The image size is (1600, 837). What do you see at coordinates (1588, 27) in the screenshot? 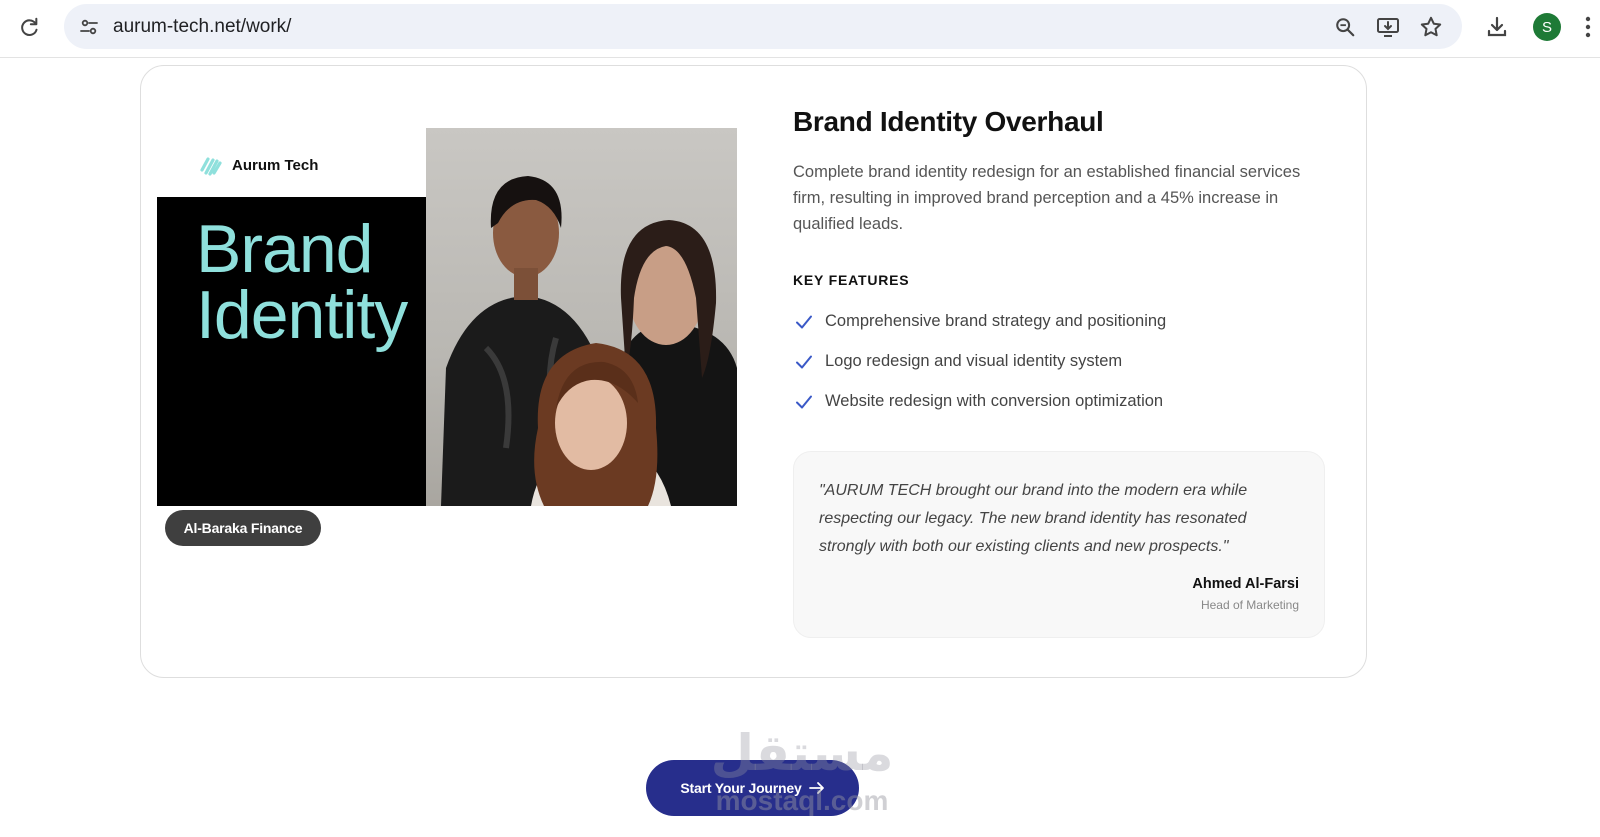
I see `more-menu-icon` at bounding box center [1588, 27].